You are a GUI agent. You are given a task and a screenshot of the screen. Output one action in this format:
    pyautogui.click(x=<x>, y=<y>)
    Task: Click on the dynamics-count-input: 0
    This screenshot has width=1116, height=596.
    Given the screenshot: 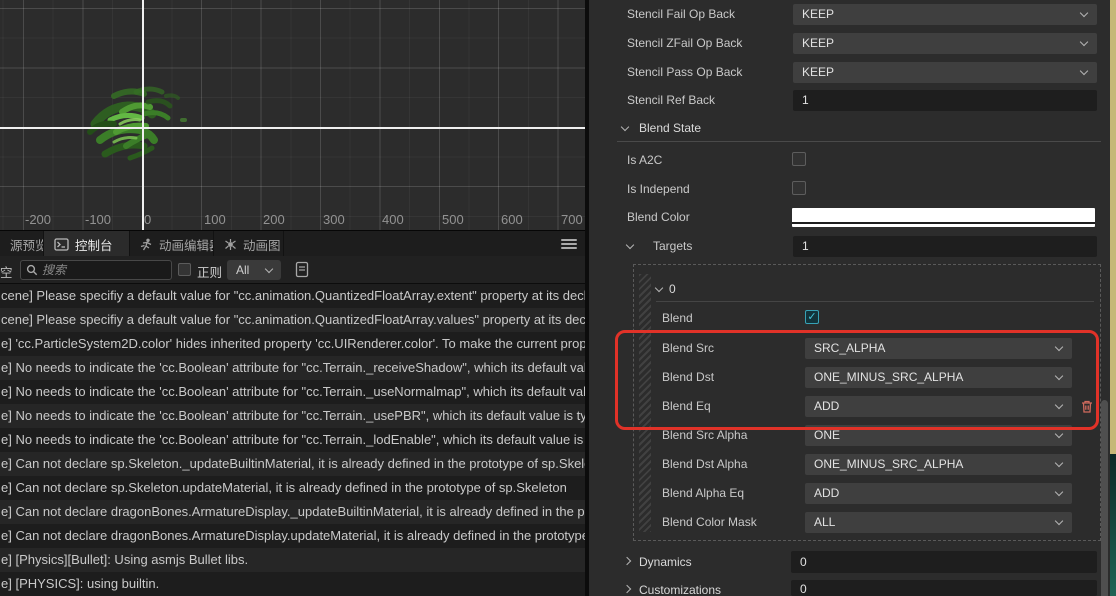 What is the action you would take?
    pyautogui.click(x=944, y=562)
    